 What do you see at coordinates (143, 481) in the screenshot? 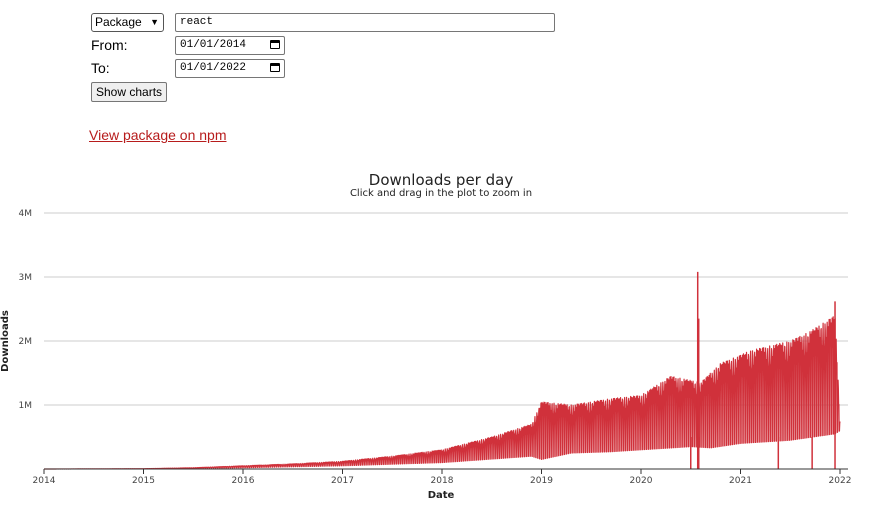
I see `x-tick-label: 2015` at bounding box center [143, 481].